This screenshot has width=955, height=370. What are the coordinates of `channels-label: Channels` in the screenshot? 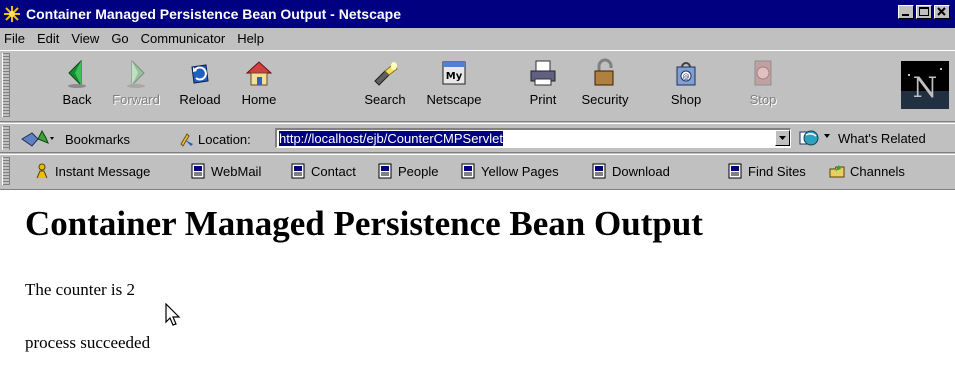 It's located at (877, 171).